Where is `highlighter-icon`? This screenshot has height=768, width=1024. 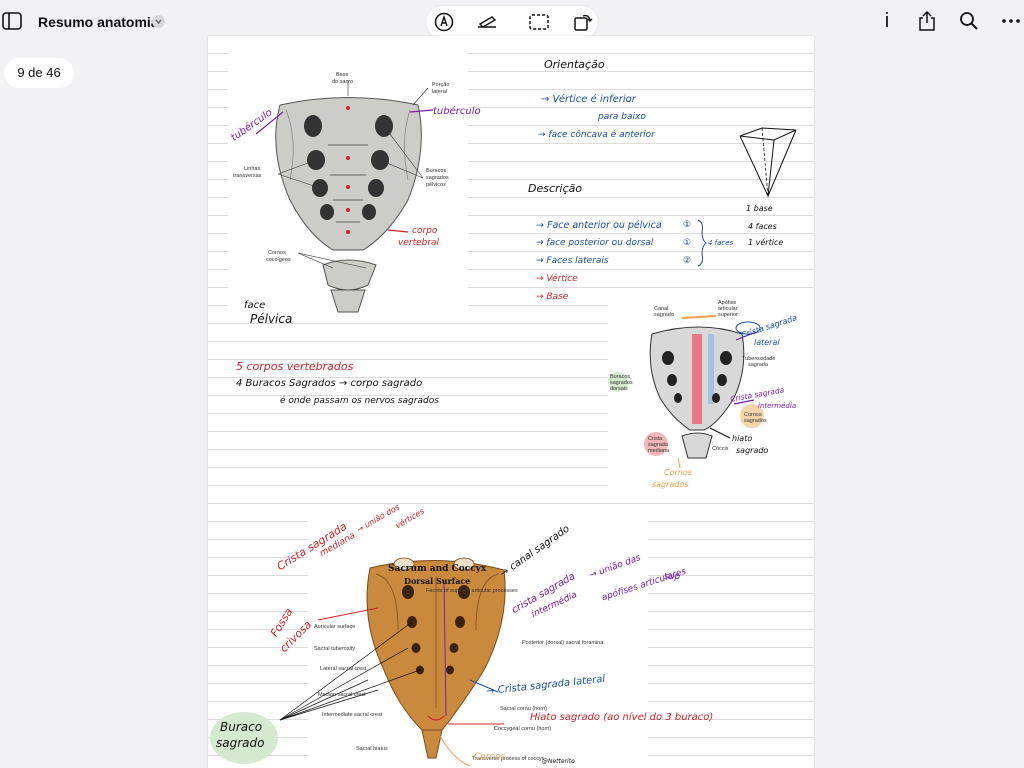 highlighter-icon is located at coordinates (487, 22).